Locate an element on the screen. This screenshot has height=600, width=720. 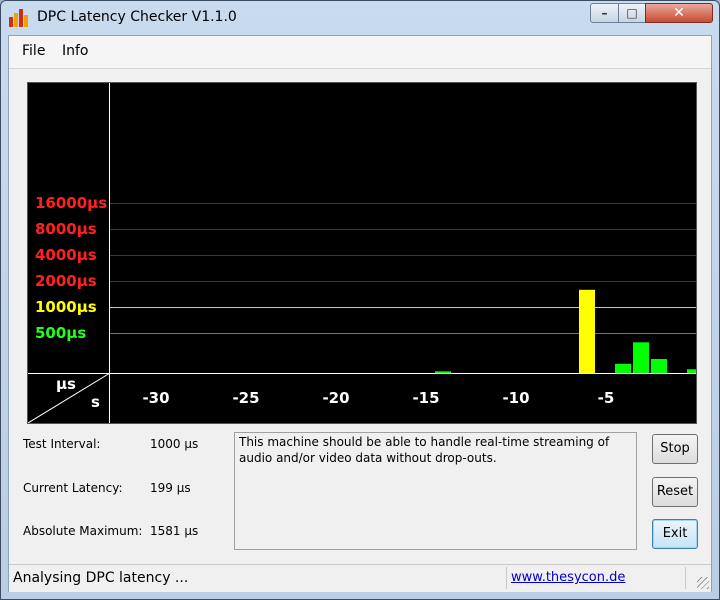
test-interval-label: Test Interval: is located at coordinates (62, 444).